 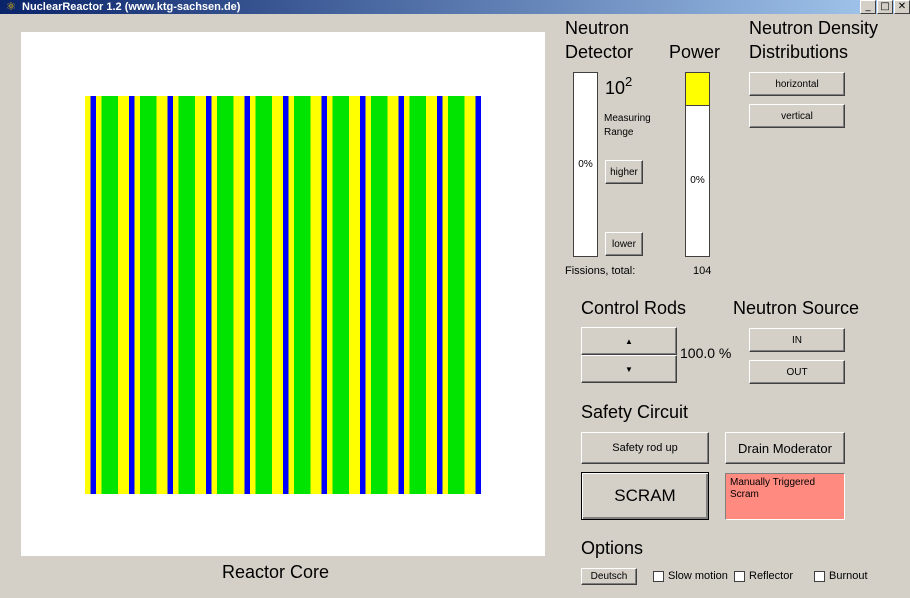 What do you see at coordinates (697, 180) in the screenshot?
I see `power-reading: 0%` at bounding box center [697, 180].